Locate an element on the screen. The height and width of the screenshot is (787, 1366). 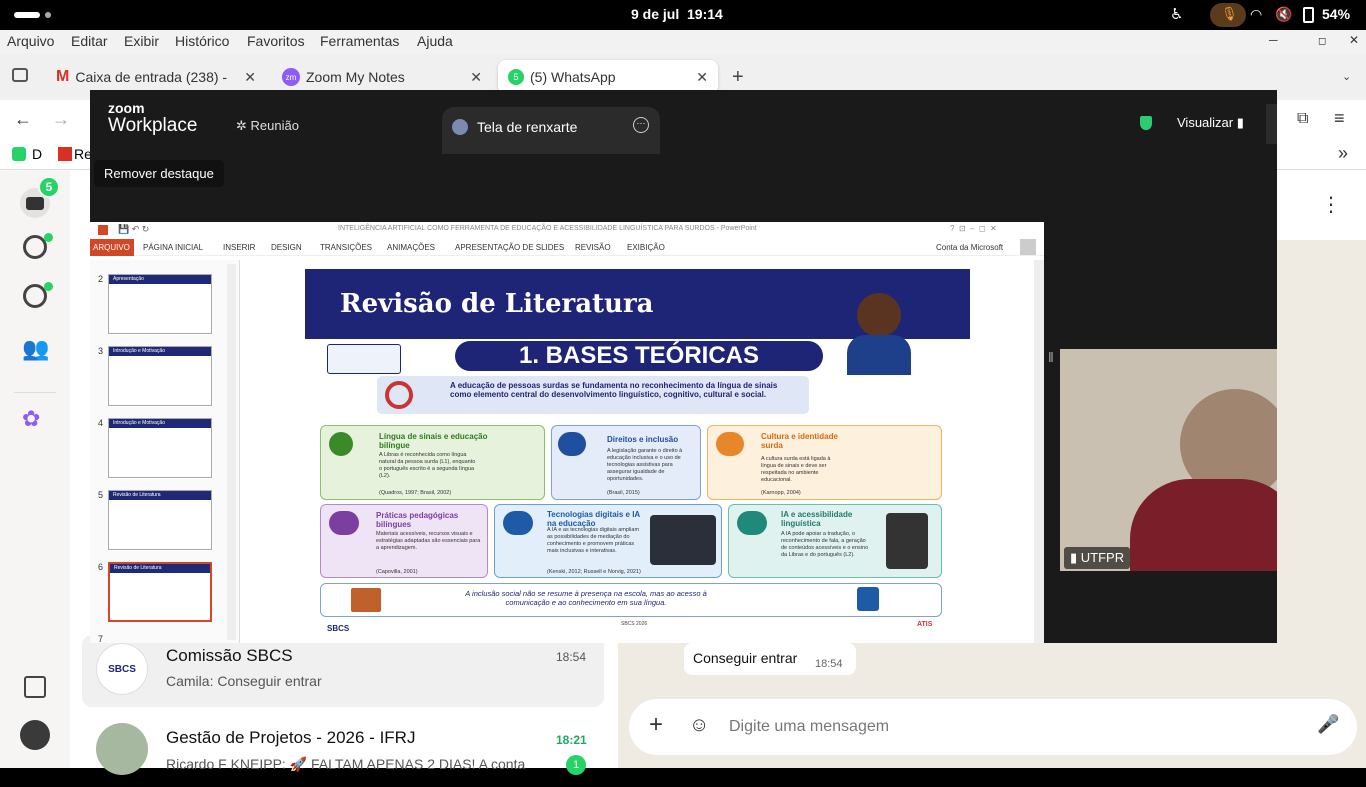
thumbs-scrollbar is located at coordinates (231, 452).